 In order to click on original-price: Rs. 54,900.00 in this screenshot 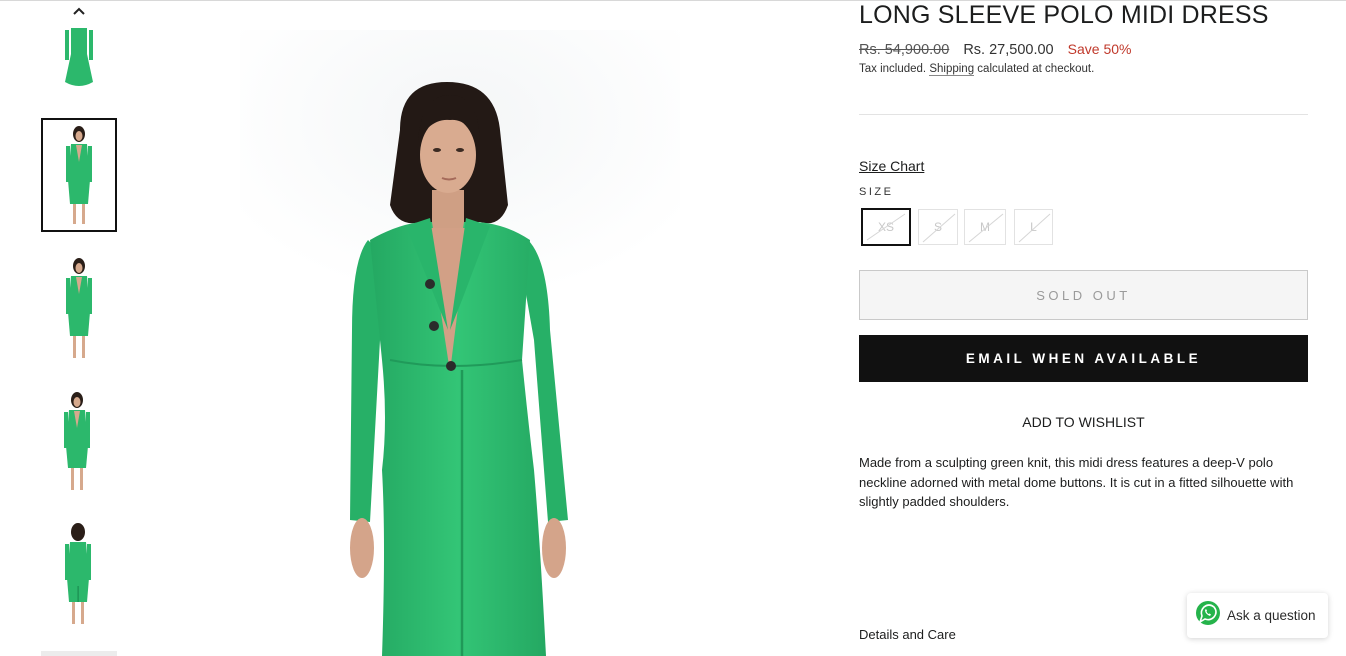, I will do `click(904, 50)`.